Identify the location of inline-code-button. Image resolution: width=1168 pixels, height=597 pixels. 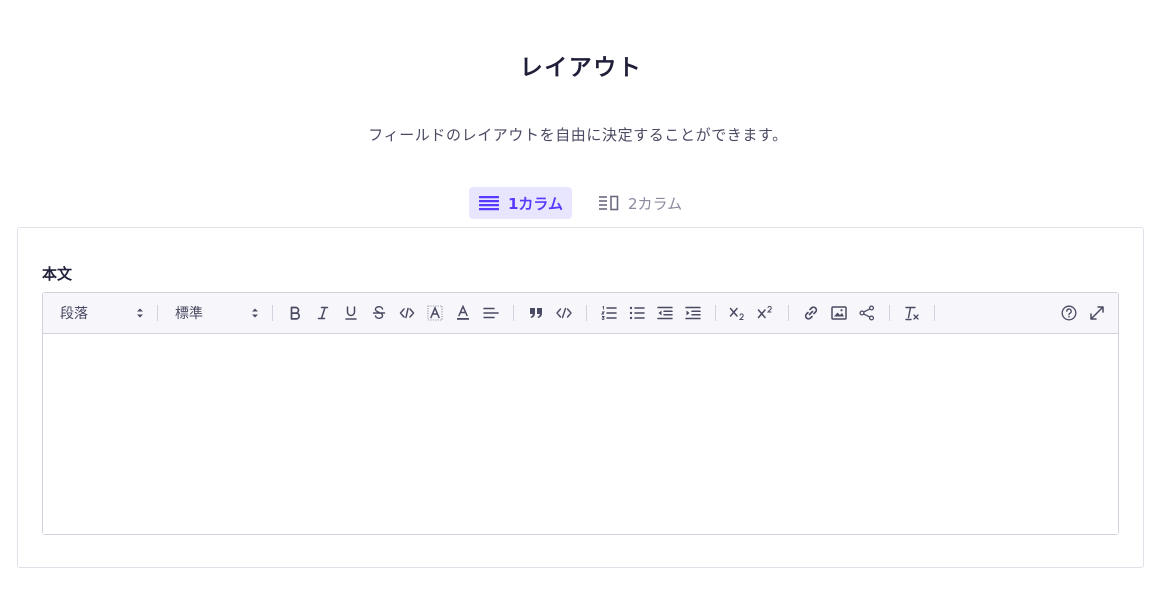
(407, 313).